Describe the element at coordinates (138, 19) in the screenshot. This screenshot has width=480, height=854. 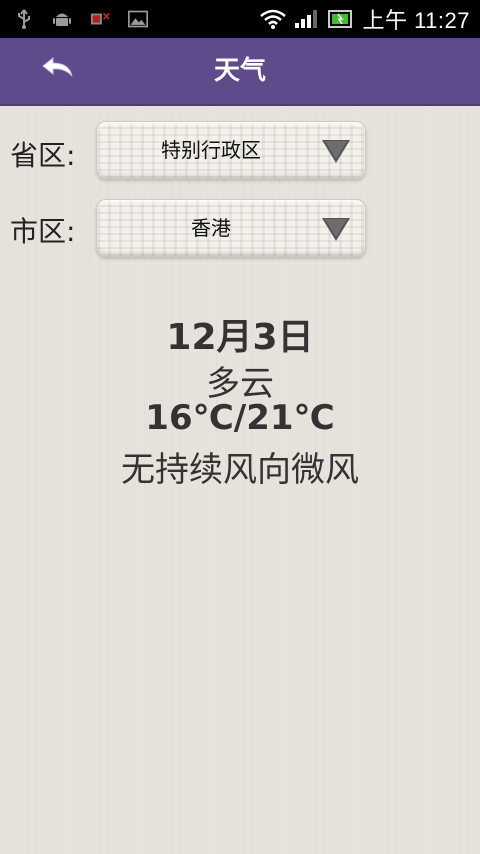
I see `image-icon` at that location.